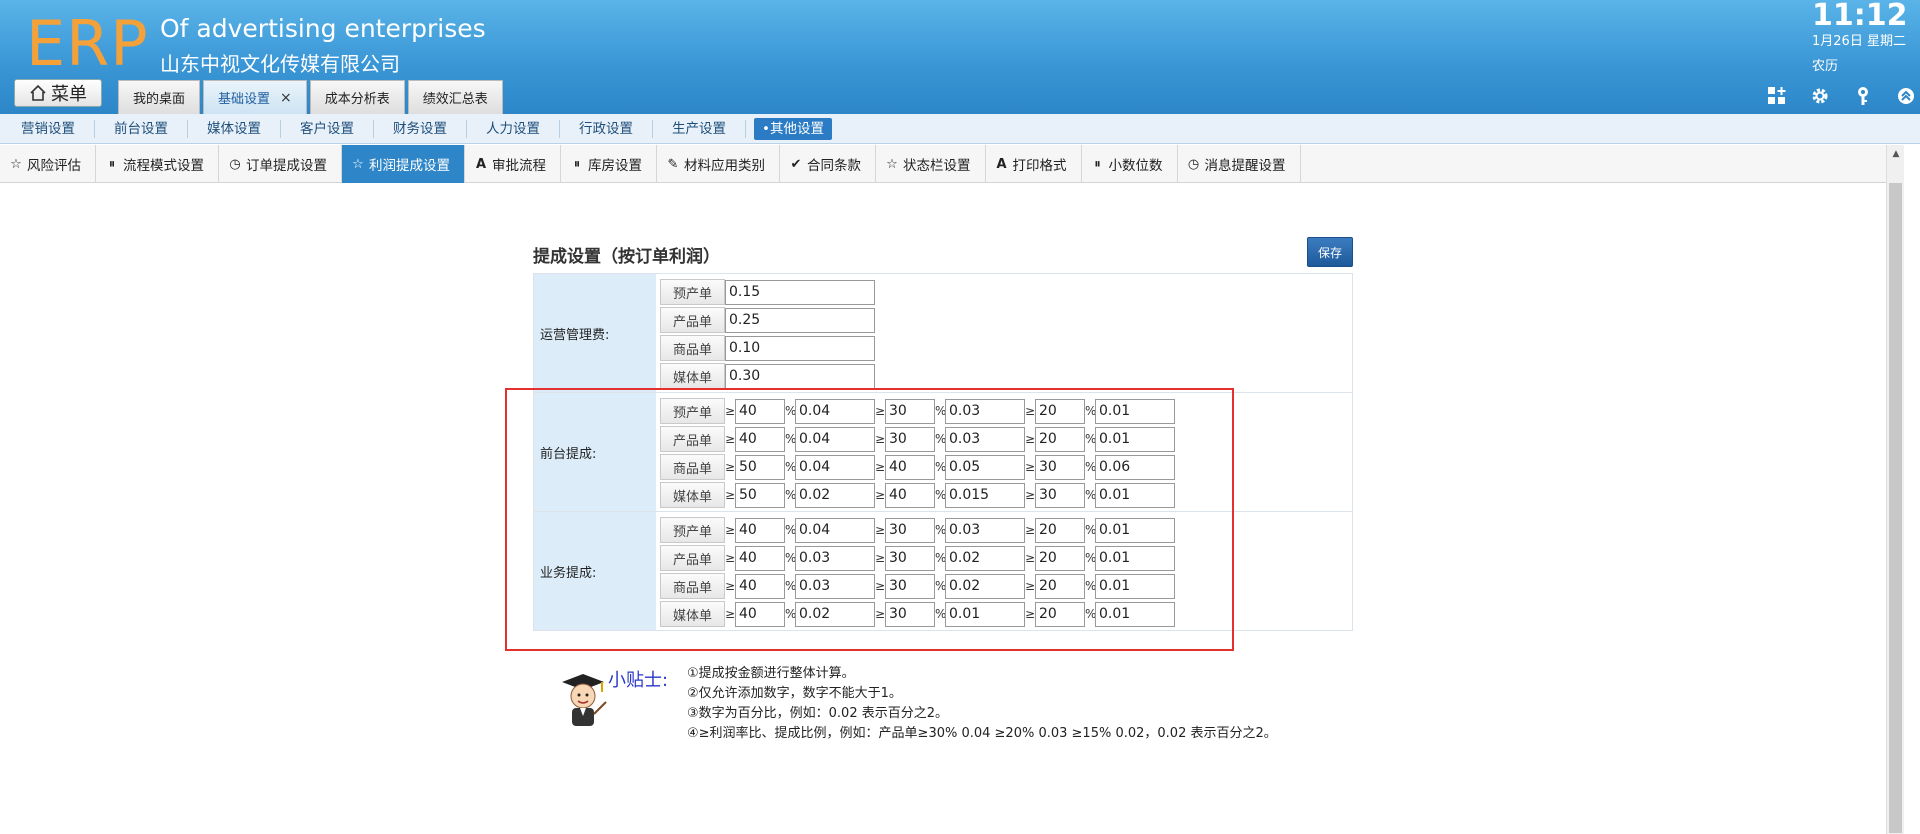  Describe the element at coordinates (48, 128) in the screenshot. I see `nav-marketing-settings: 营销设置` at that location.